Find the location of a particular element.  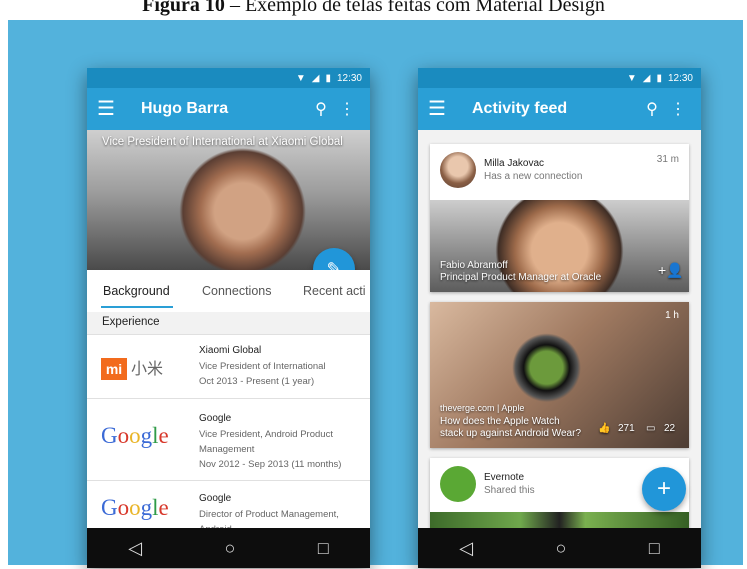

xiaomi-logo: mi 小米 is located at coordinates (132, 367).